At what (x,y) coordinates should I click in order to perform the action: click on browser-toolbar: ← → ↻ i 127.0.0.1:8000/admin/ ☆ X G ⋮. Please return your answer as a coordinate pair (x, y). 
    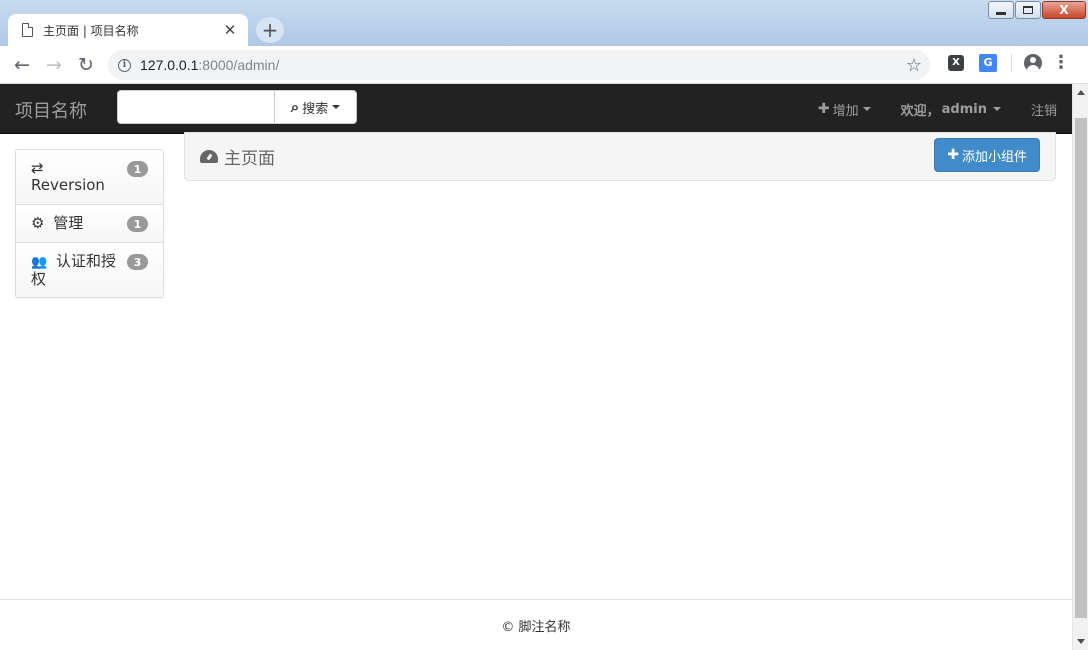
    Looking at the image, I should click on (544, 65).